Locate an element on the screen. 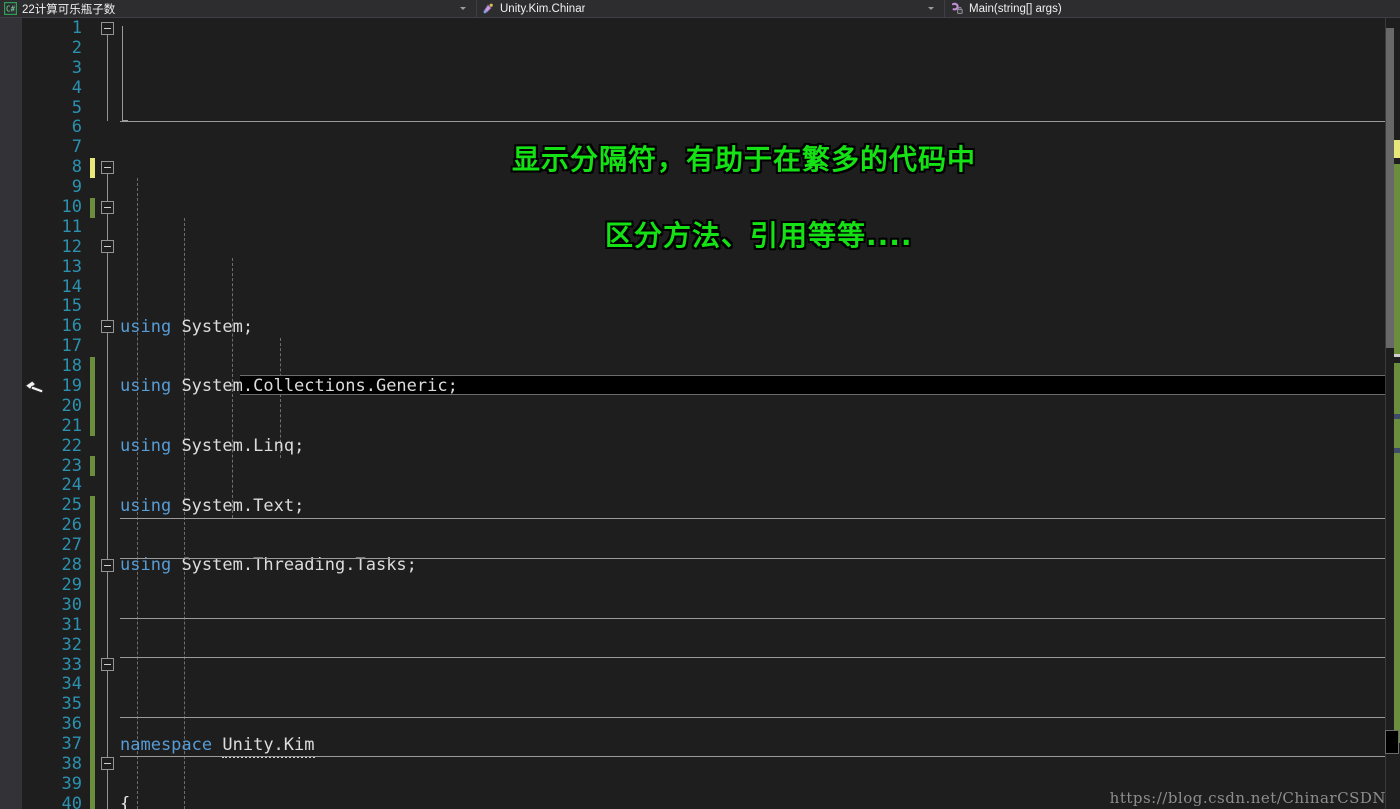 This screenshot has height=809, width=1400. line-number: 18 is located at coordinates (71, 366).